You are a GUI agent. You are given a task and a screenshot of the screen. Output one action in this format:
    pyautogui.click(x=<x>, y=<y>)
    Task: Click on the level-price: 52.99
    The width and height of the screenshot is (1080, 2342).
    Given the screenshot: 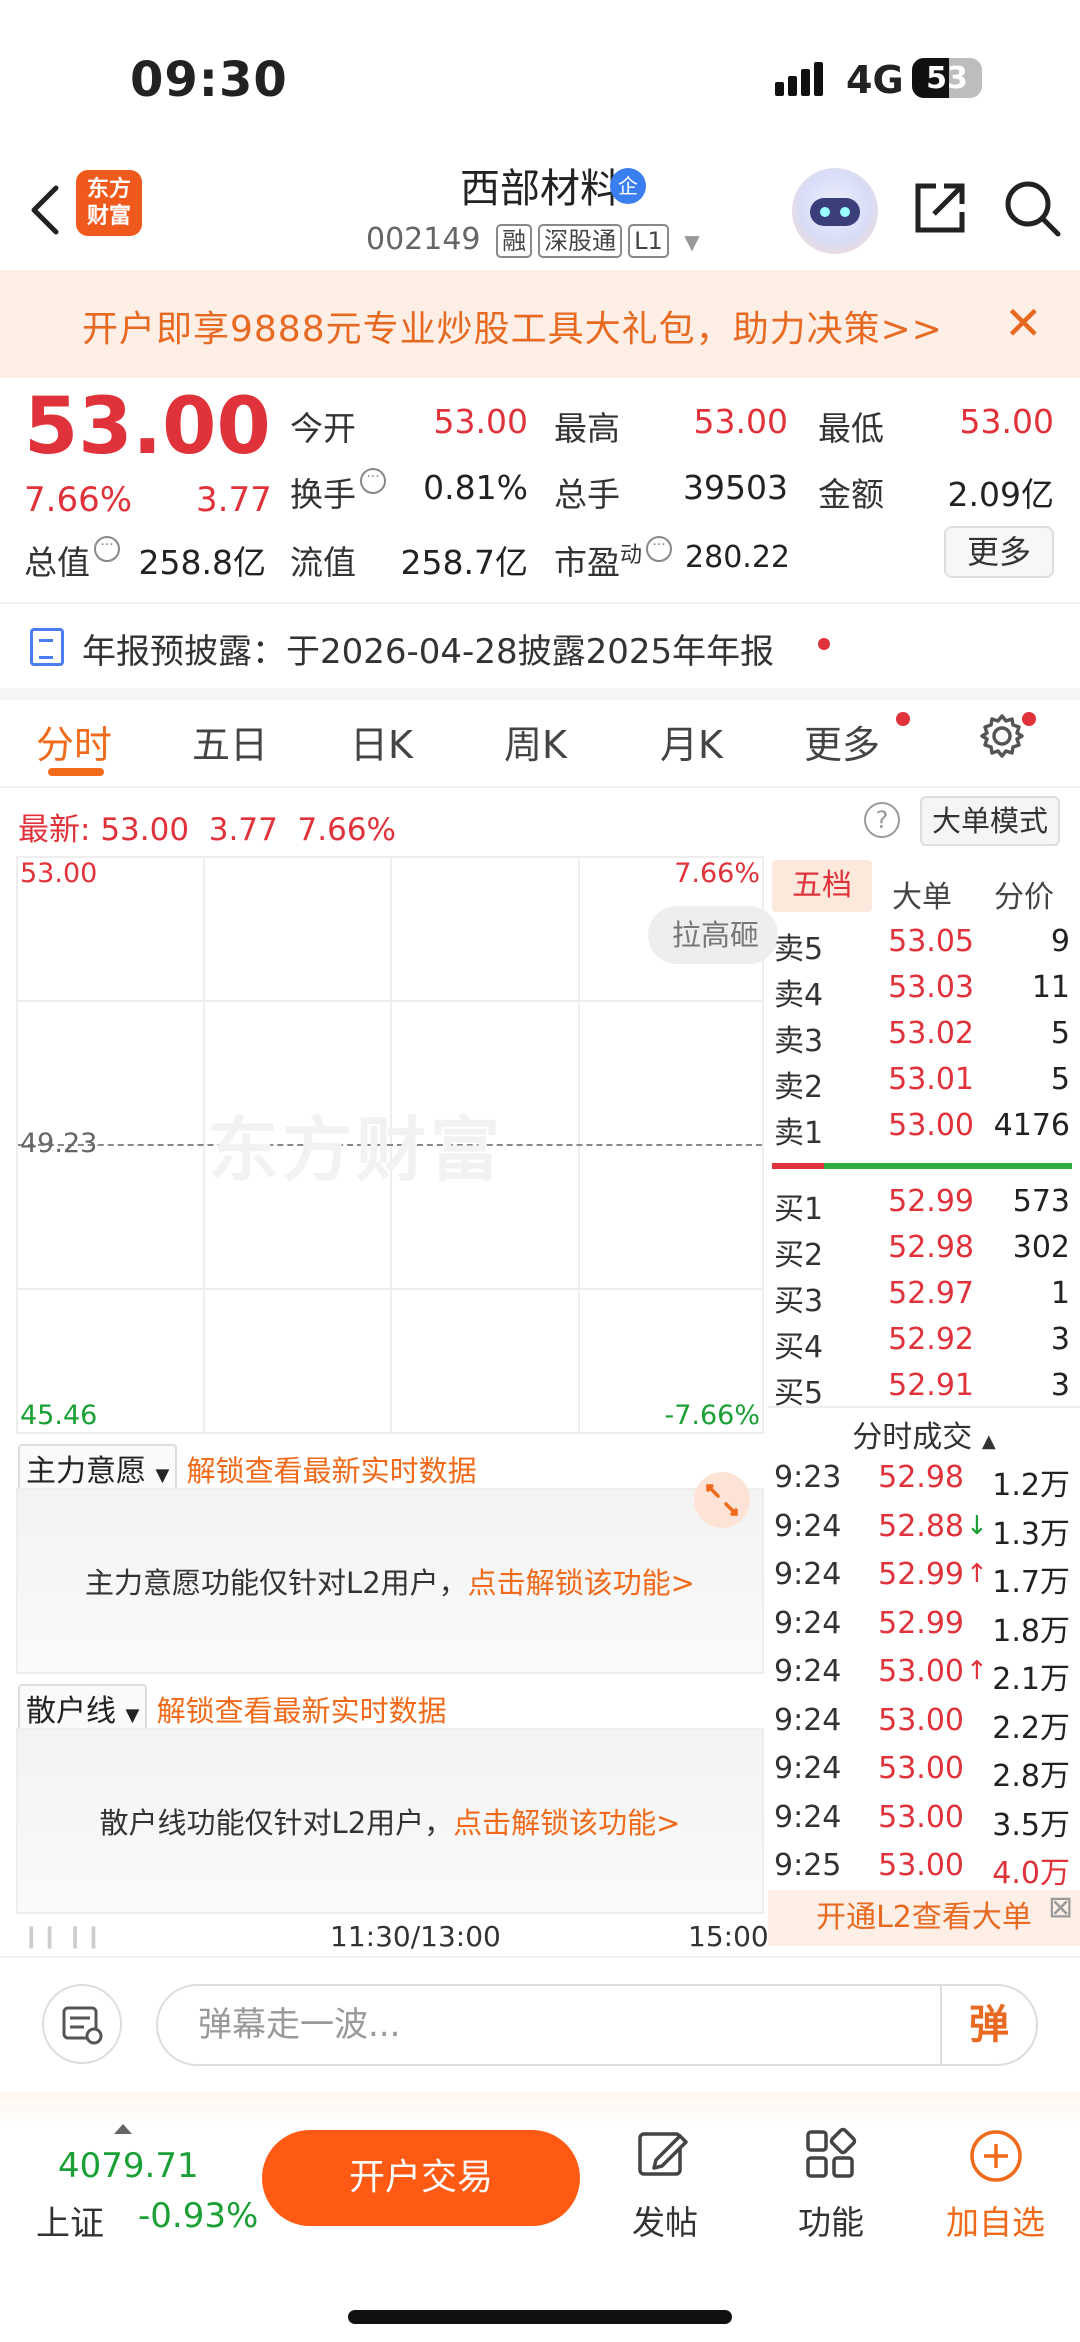 What is the action you would take?
    pyautogui.click(x=931, y=1201)
    